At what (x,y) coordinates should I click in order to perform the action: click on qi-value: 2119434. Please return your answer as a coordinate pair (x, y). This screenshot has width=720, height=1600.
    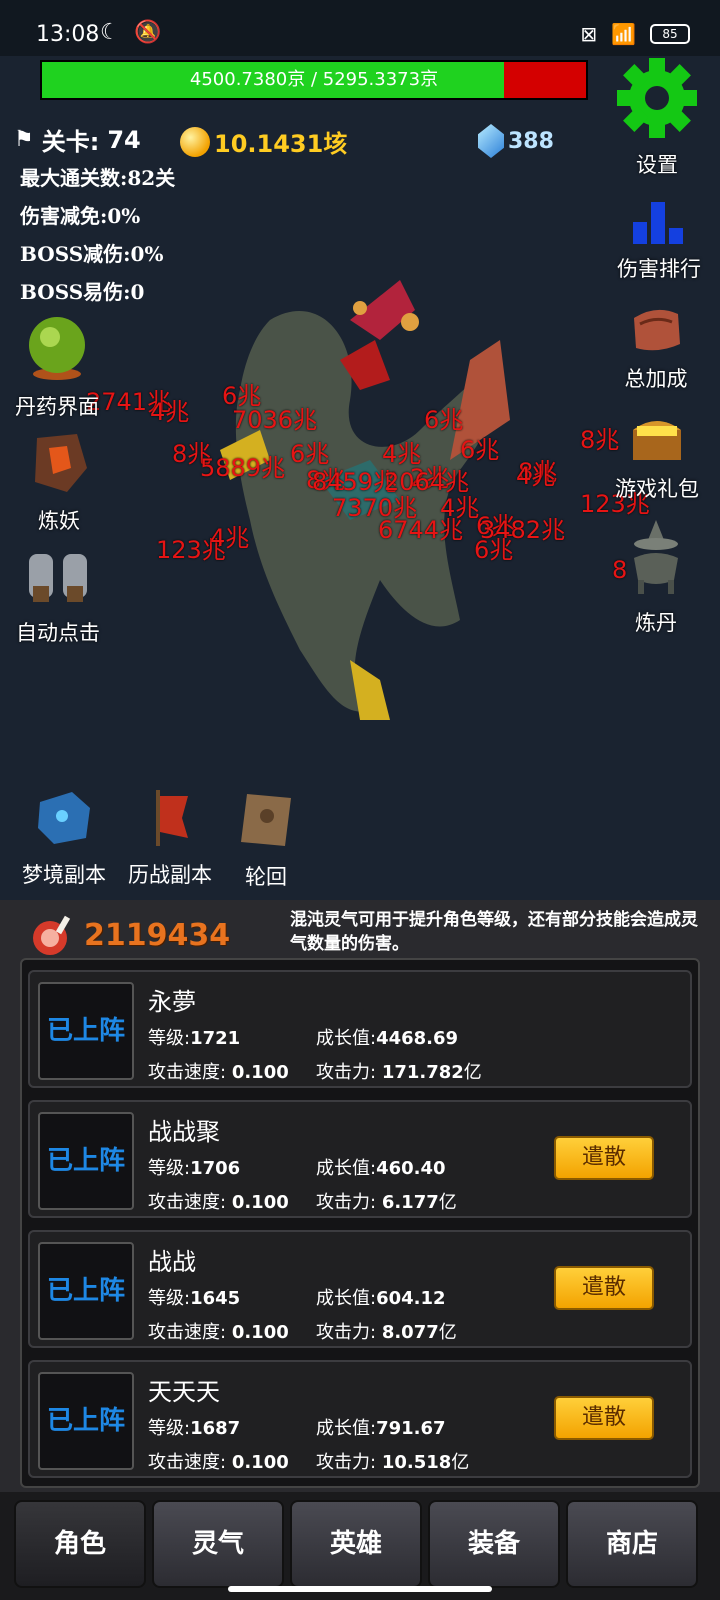
    Looking at the image, I should click on (157, 935).